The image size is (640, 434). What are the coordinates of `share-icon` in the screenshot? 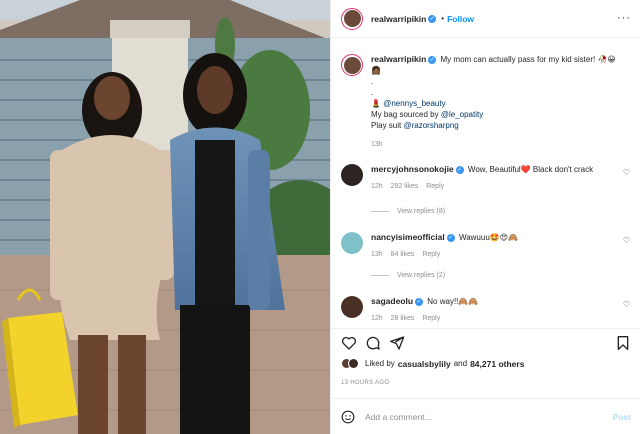 It's located at (397, 343).